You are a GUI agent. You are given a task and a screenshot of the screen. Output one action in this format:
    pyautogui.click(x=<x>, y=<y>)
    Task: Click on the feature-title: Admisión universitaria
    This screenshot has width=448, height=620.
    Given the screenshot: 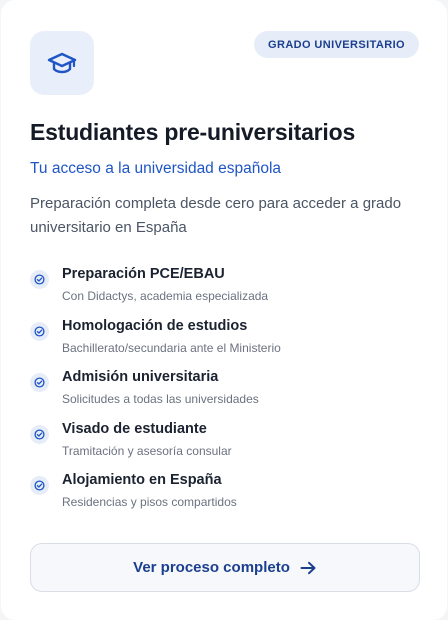 What is the action you would take?
    pyautogui.click(x=140, y=377)
    